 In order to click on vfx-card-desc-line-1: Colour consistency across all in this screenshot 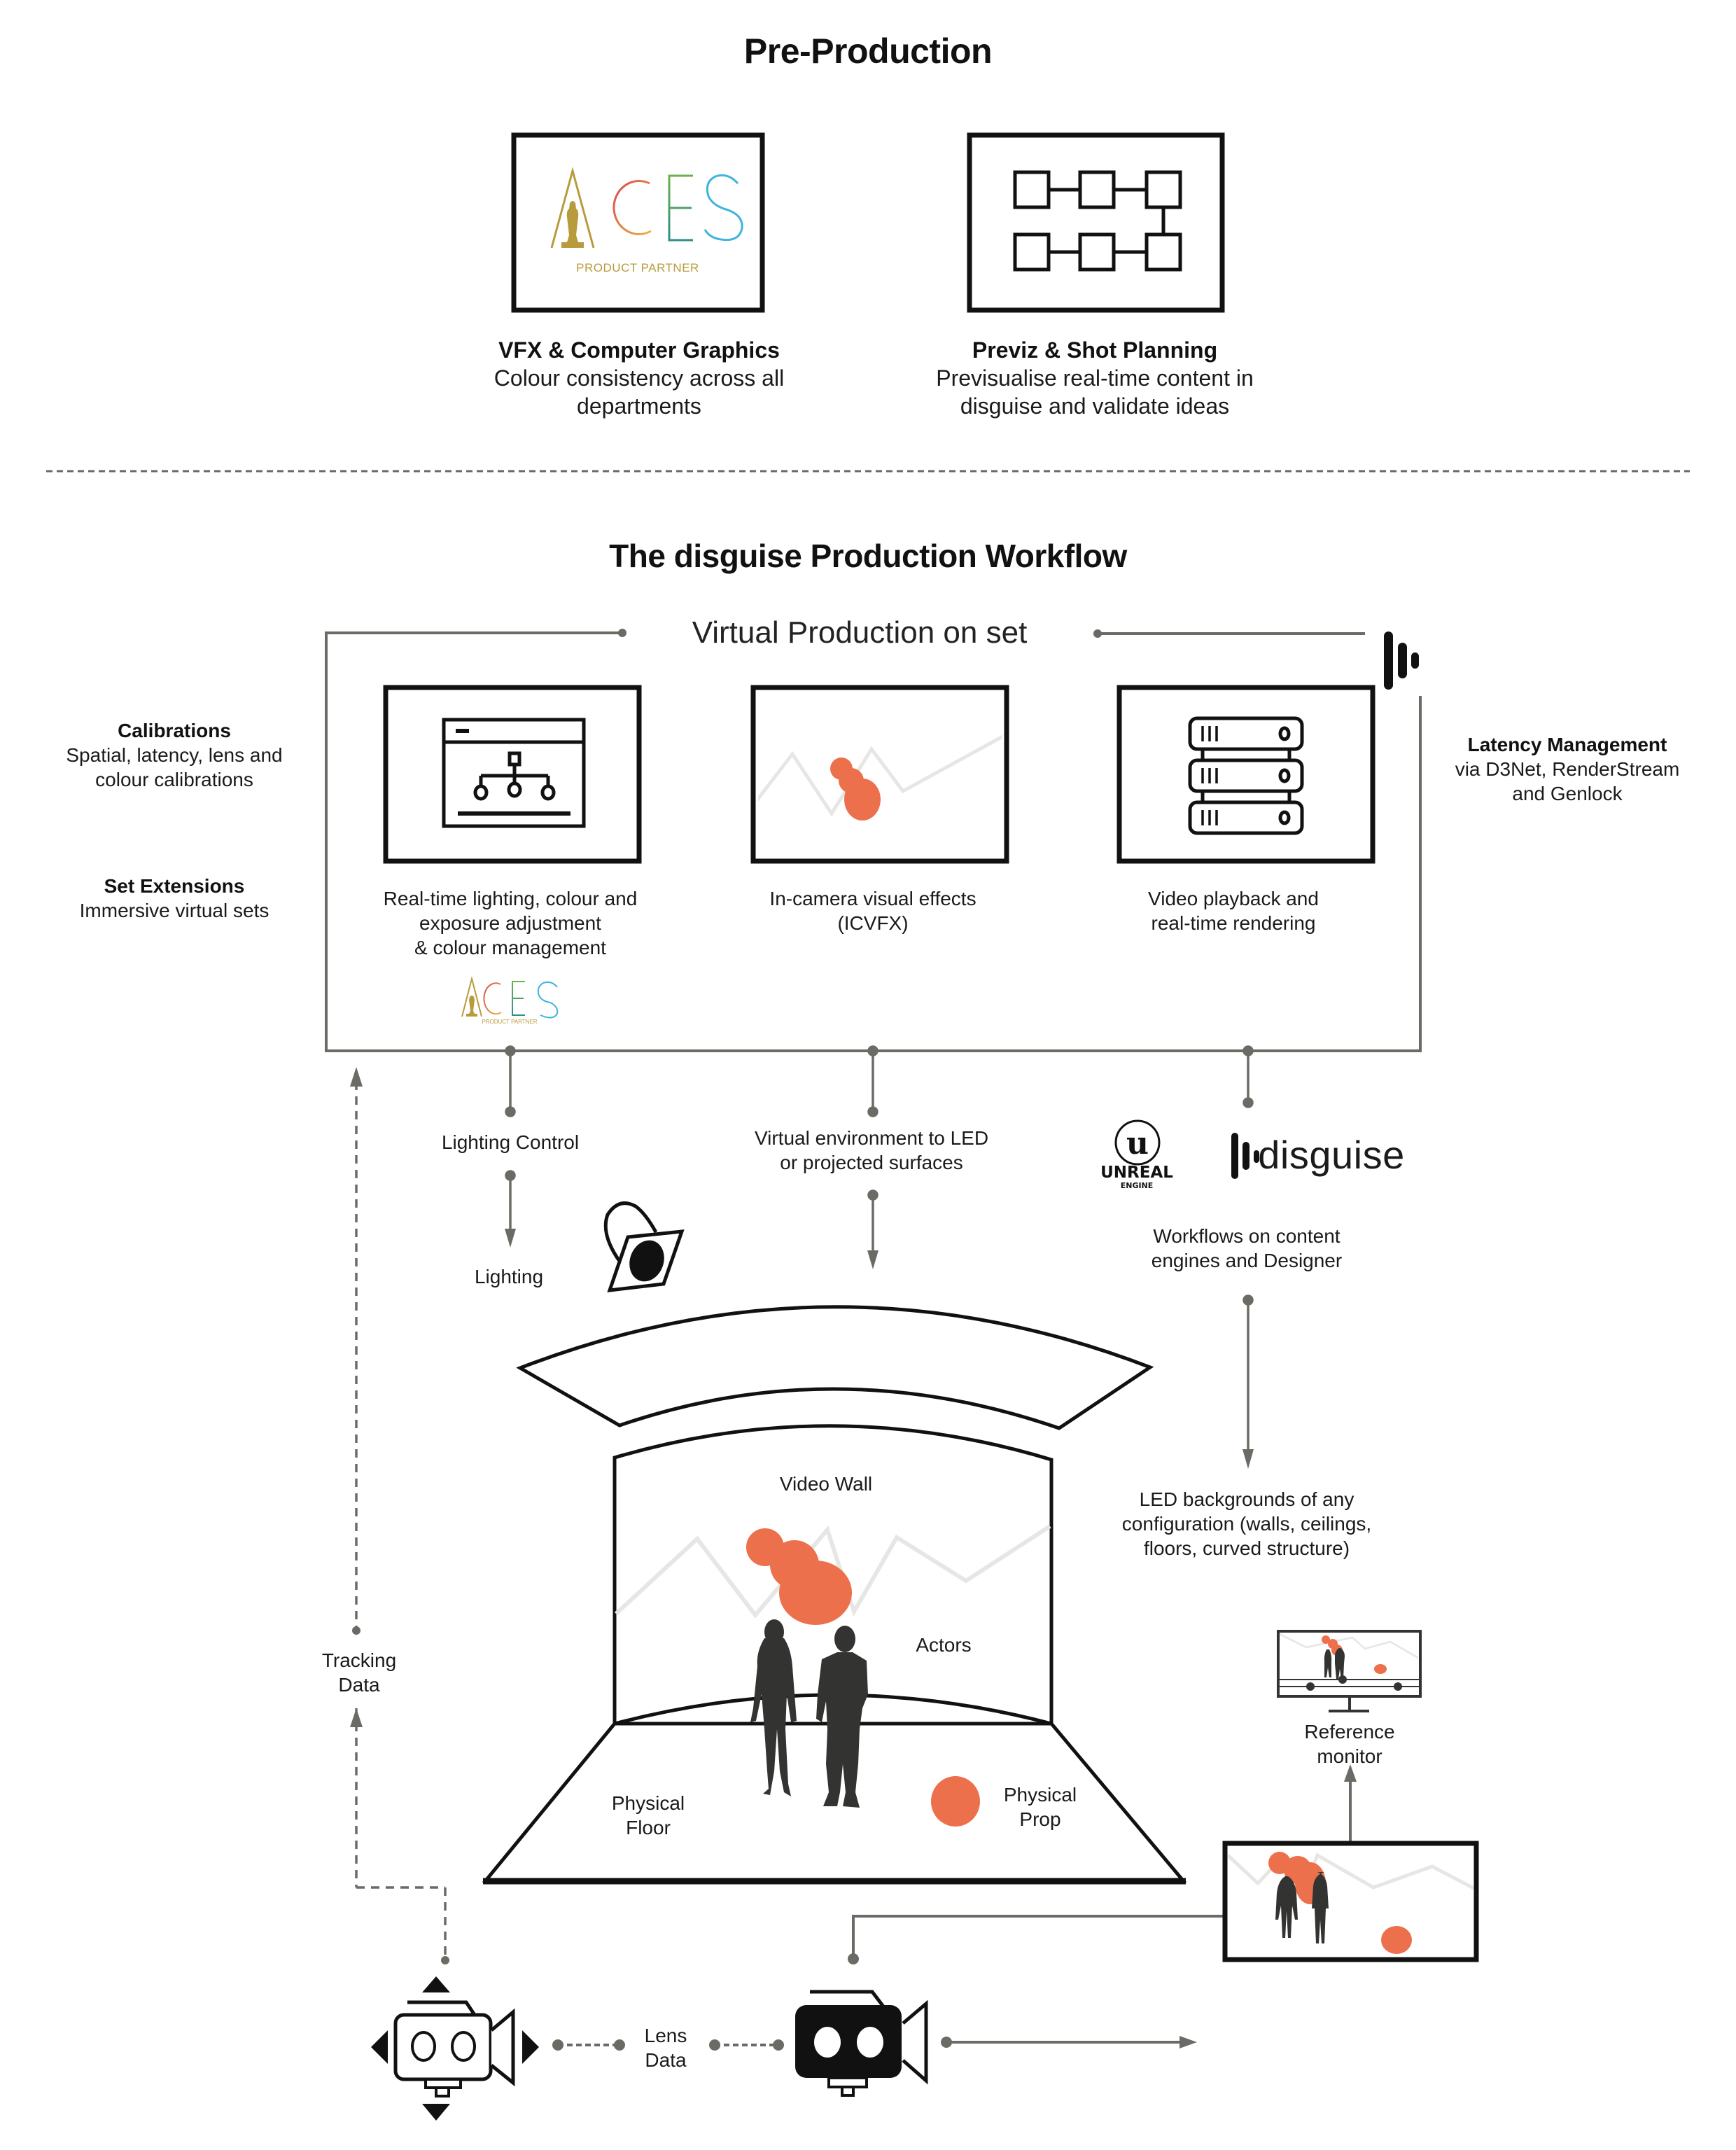, I will do `click(639, 378)`.